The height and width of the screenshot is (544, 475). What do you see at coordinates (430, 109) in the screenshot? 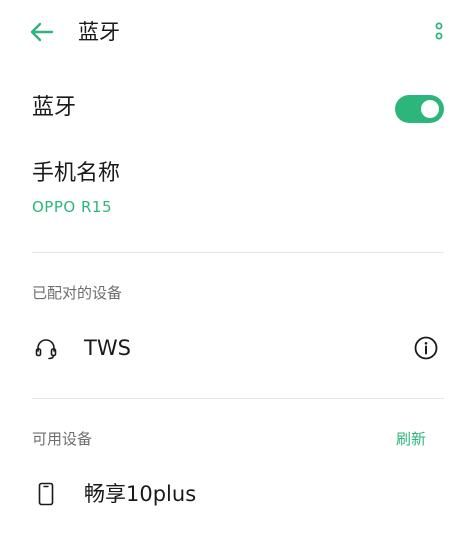
I see `switch-knob` at bounding box center [430, 109].